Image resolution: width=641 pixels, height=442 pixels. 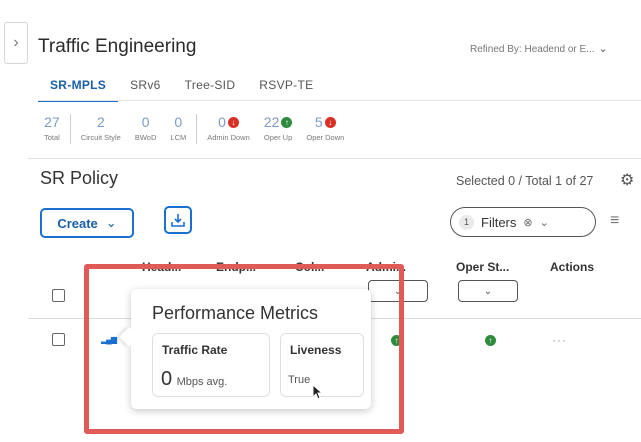 What do you see at coordinates (100, 122) in the screenshot?
I see `stat-value: 2` at bounding box center [100, 122].